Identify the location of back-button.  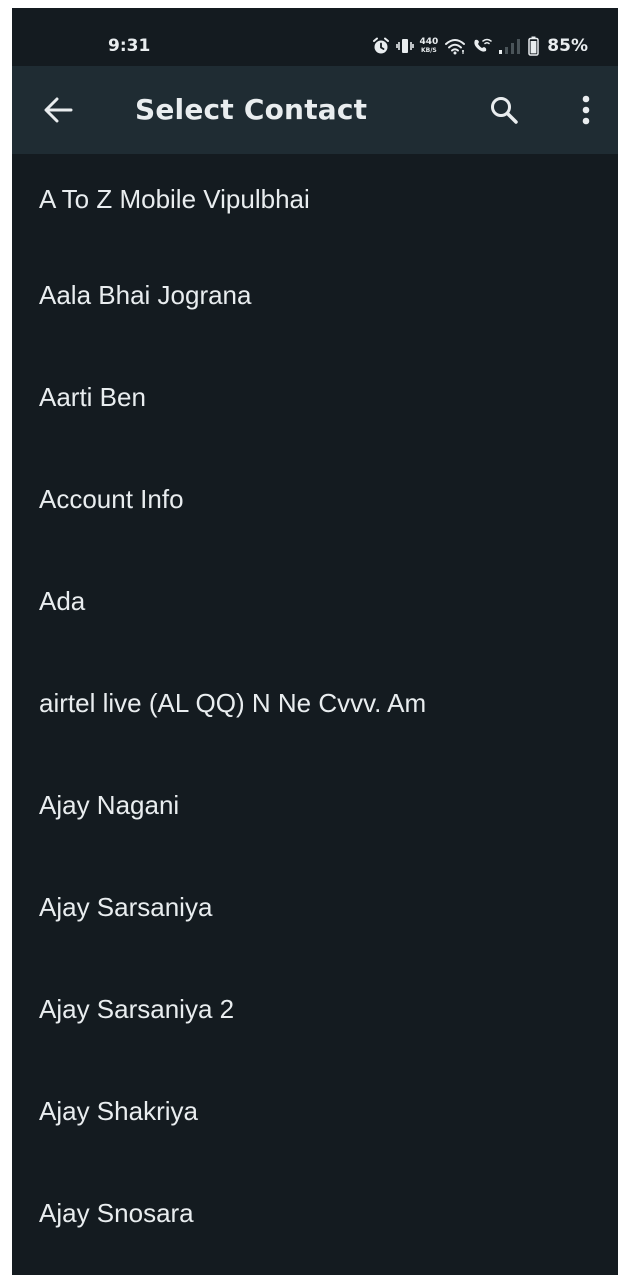
(58, 110).